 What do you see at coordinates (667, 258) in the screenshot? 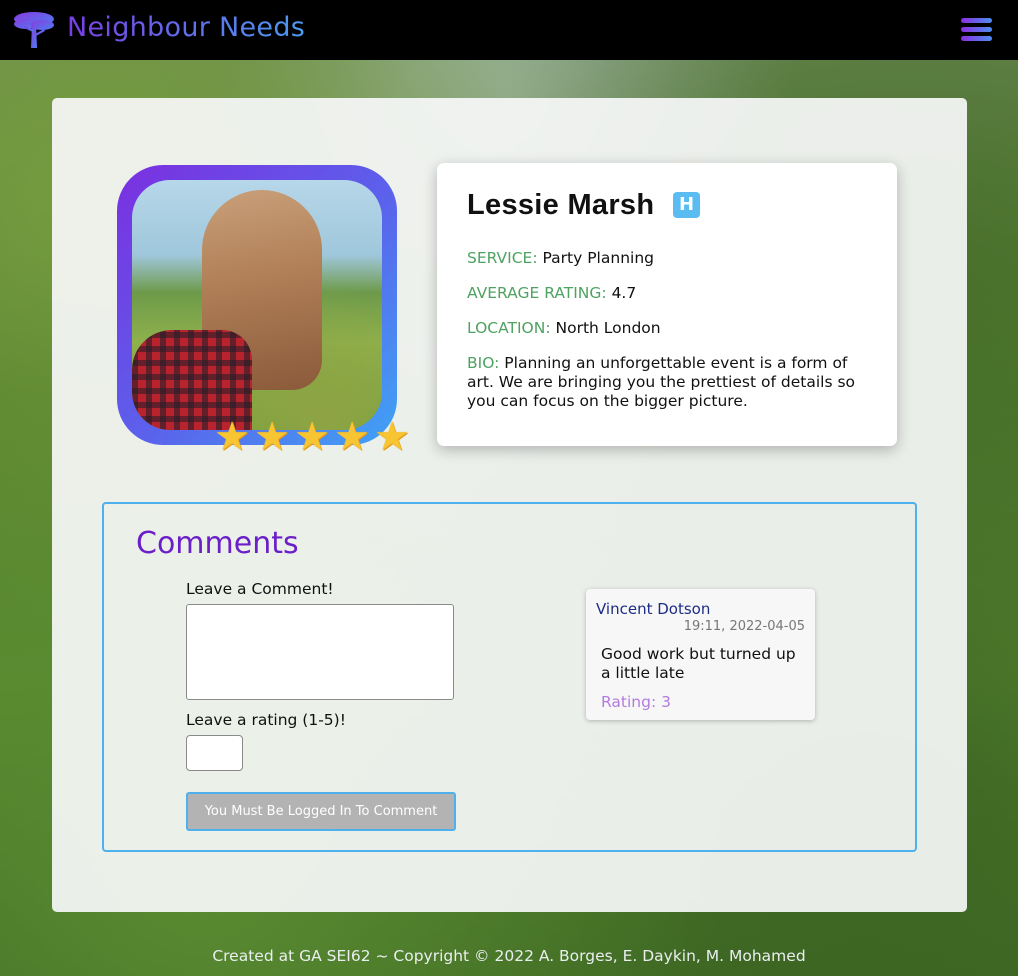
I see `service-field: SERVICE: Party Planning` at bounding box center [667, 258].